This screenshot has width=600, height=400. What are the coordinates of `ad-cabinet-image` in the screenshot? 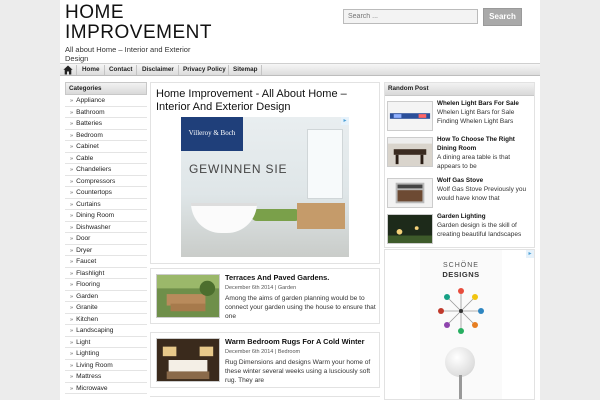 It's located at (321, 216).